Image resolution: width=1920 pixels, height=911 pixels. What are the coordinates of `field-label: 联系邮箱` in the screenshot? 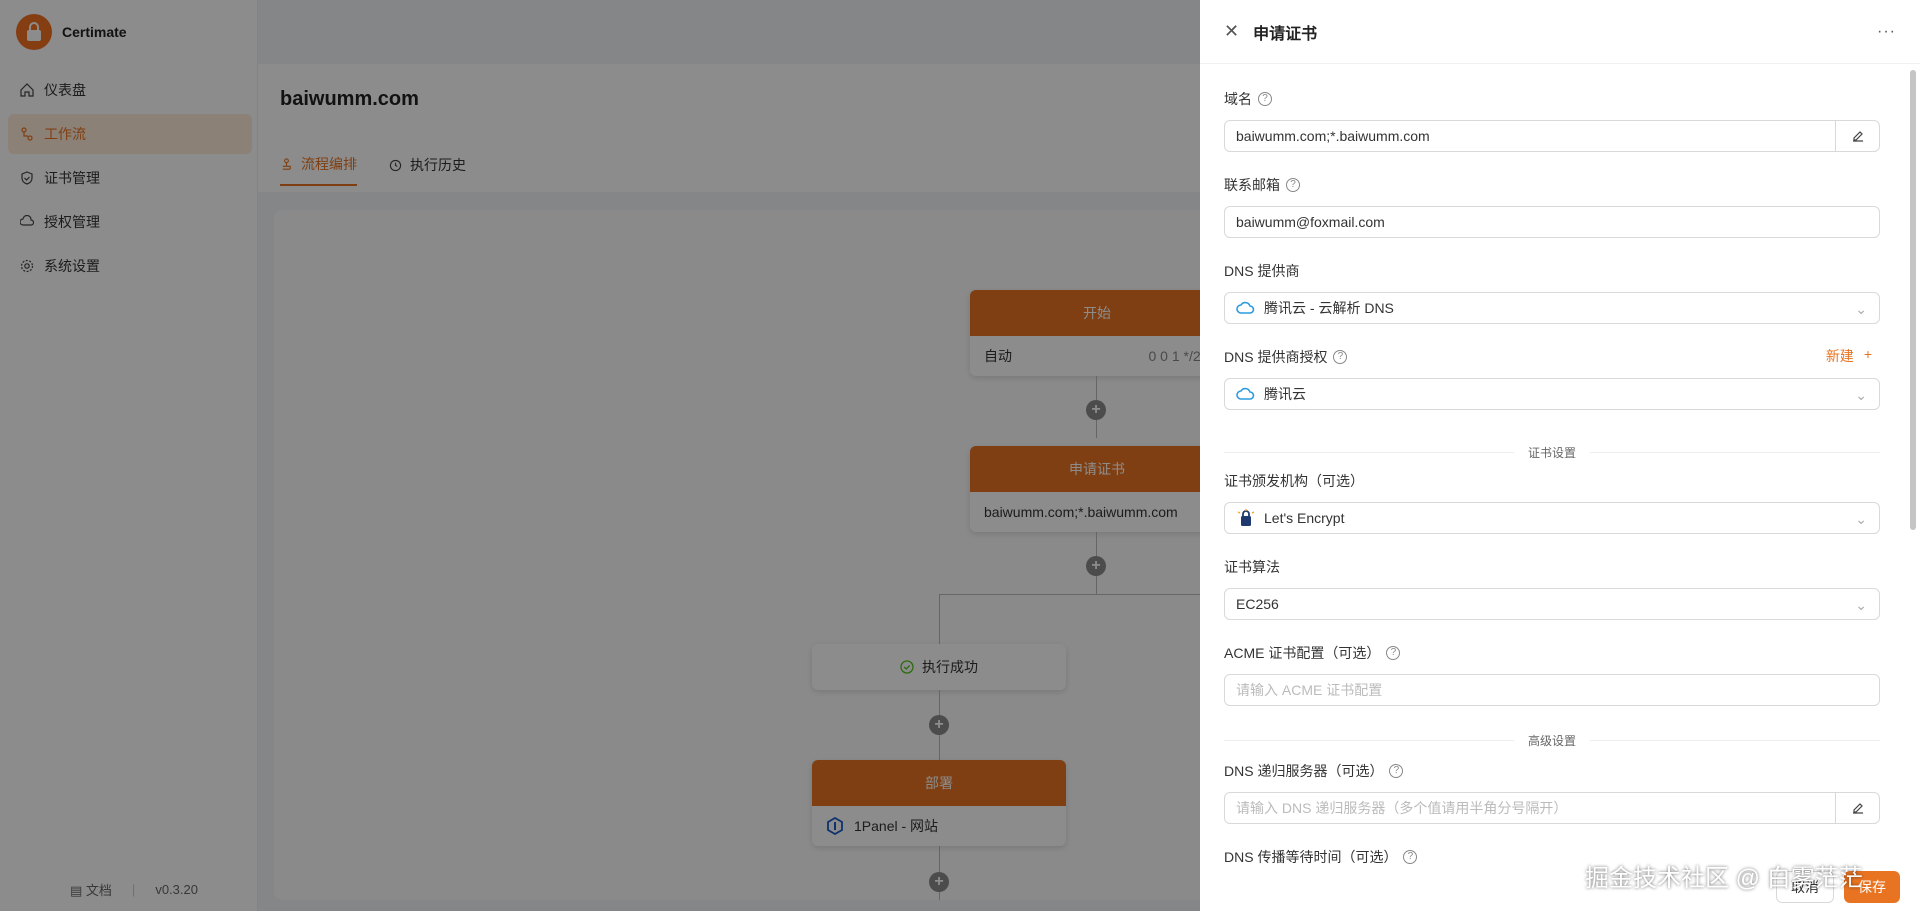 It's located at (1252, 185).